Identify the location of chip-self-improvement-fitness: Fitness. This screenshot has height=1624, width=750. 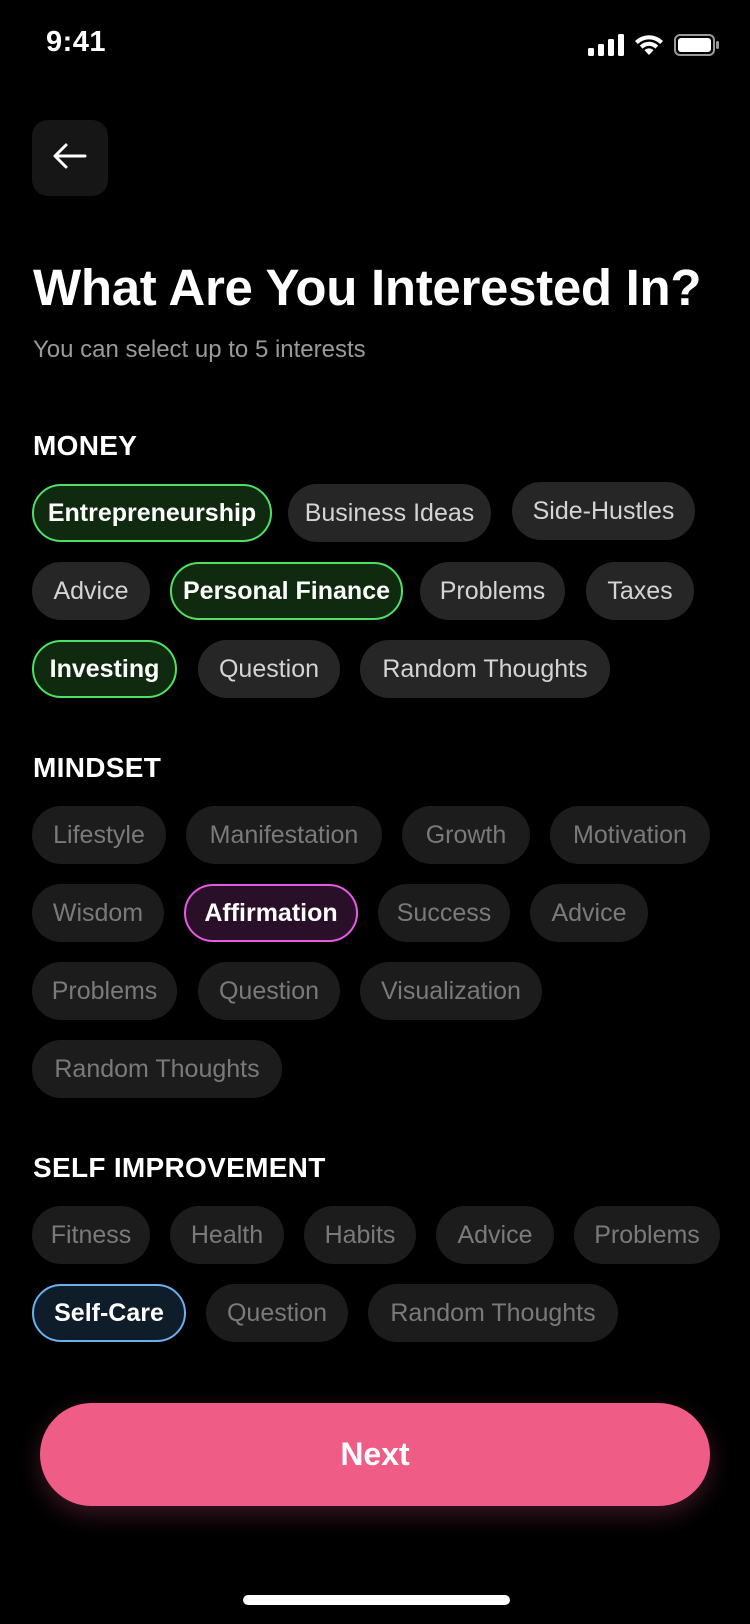
(91, 1235).